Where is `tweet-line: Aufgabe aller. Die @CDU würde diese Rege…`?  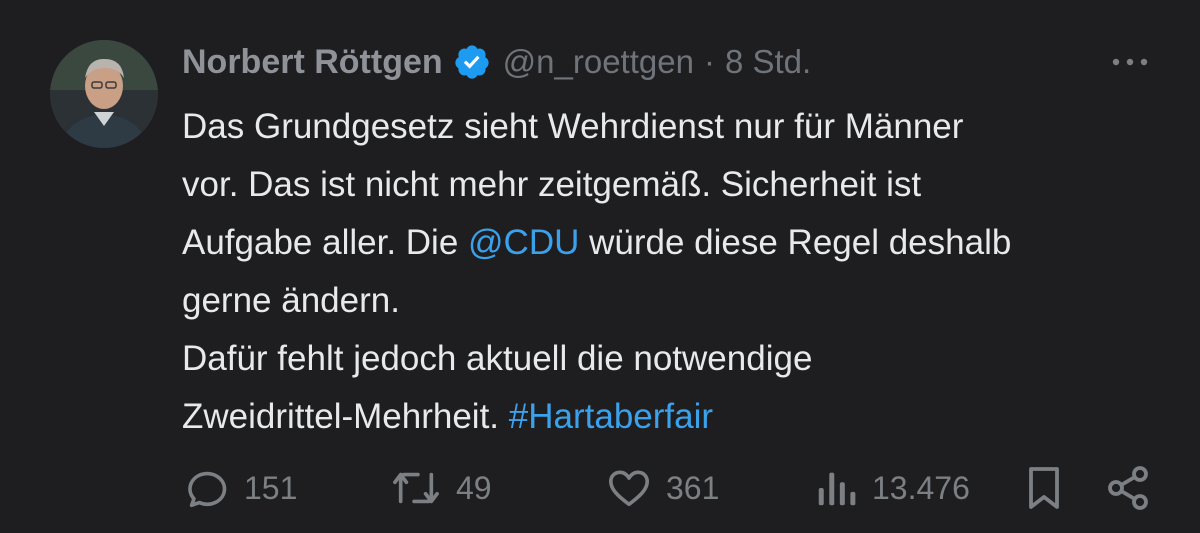
tweet-line: Aufgabe aller. Die @CDU würde diese Rege… is located at coordinates (677, 243).